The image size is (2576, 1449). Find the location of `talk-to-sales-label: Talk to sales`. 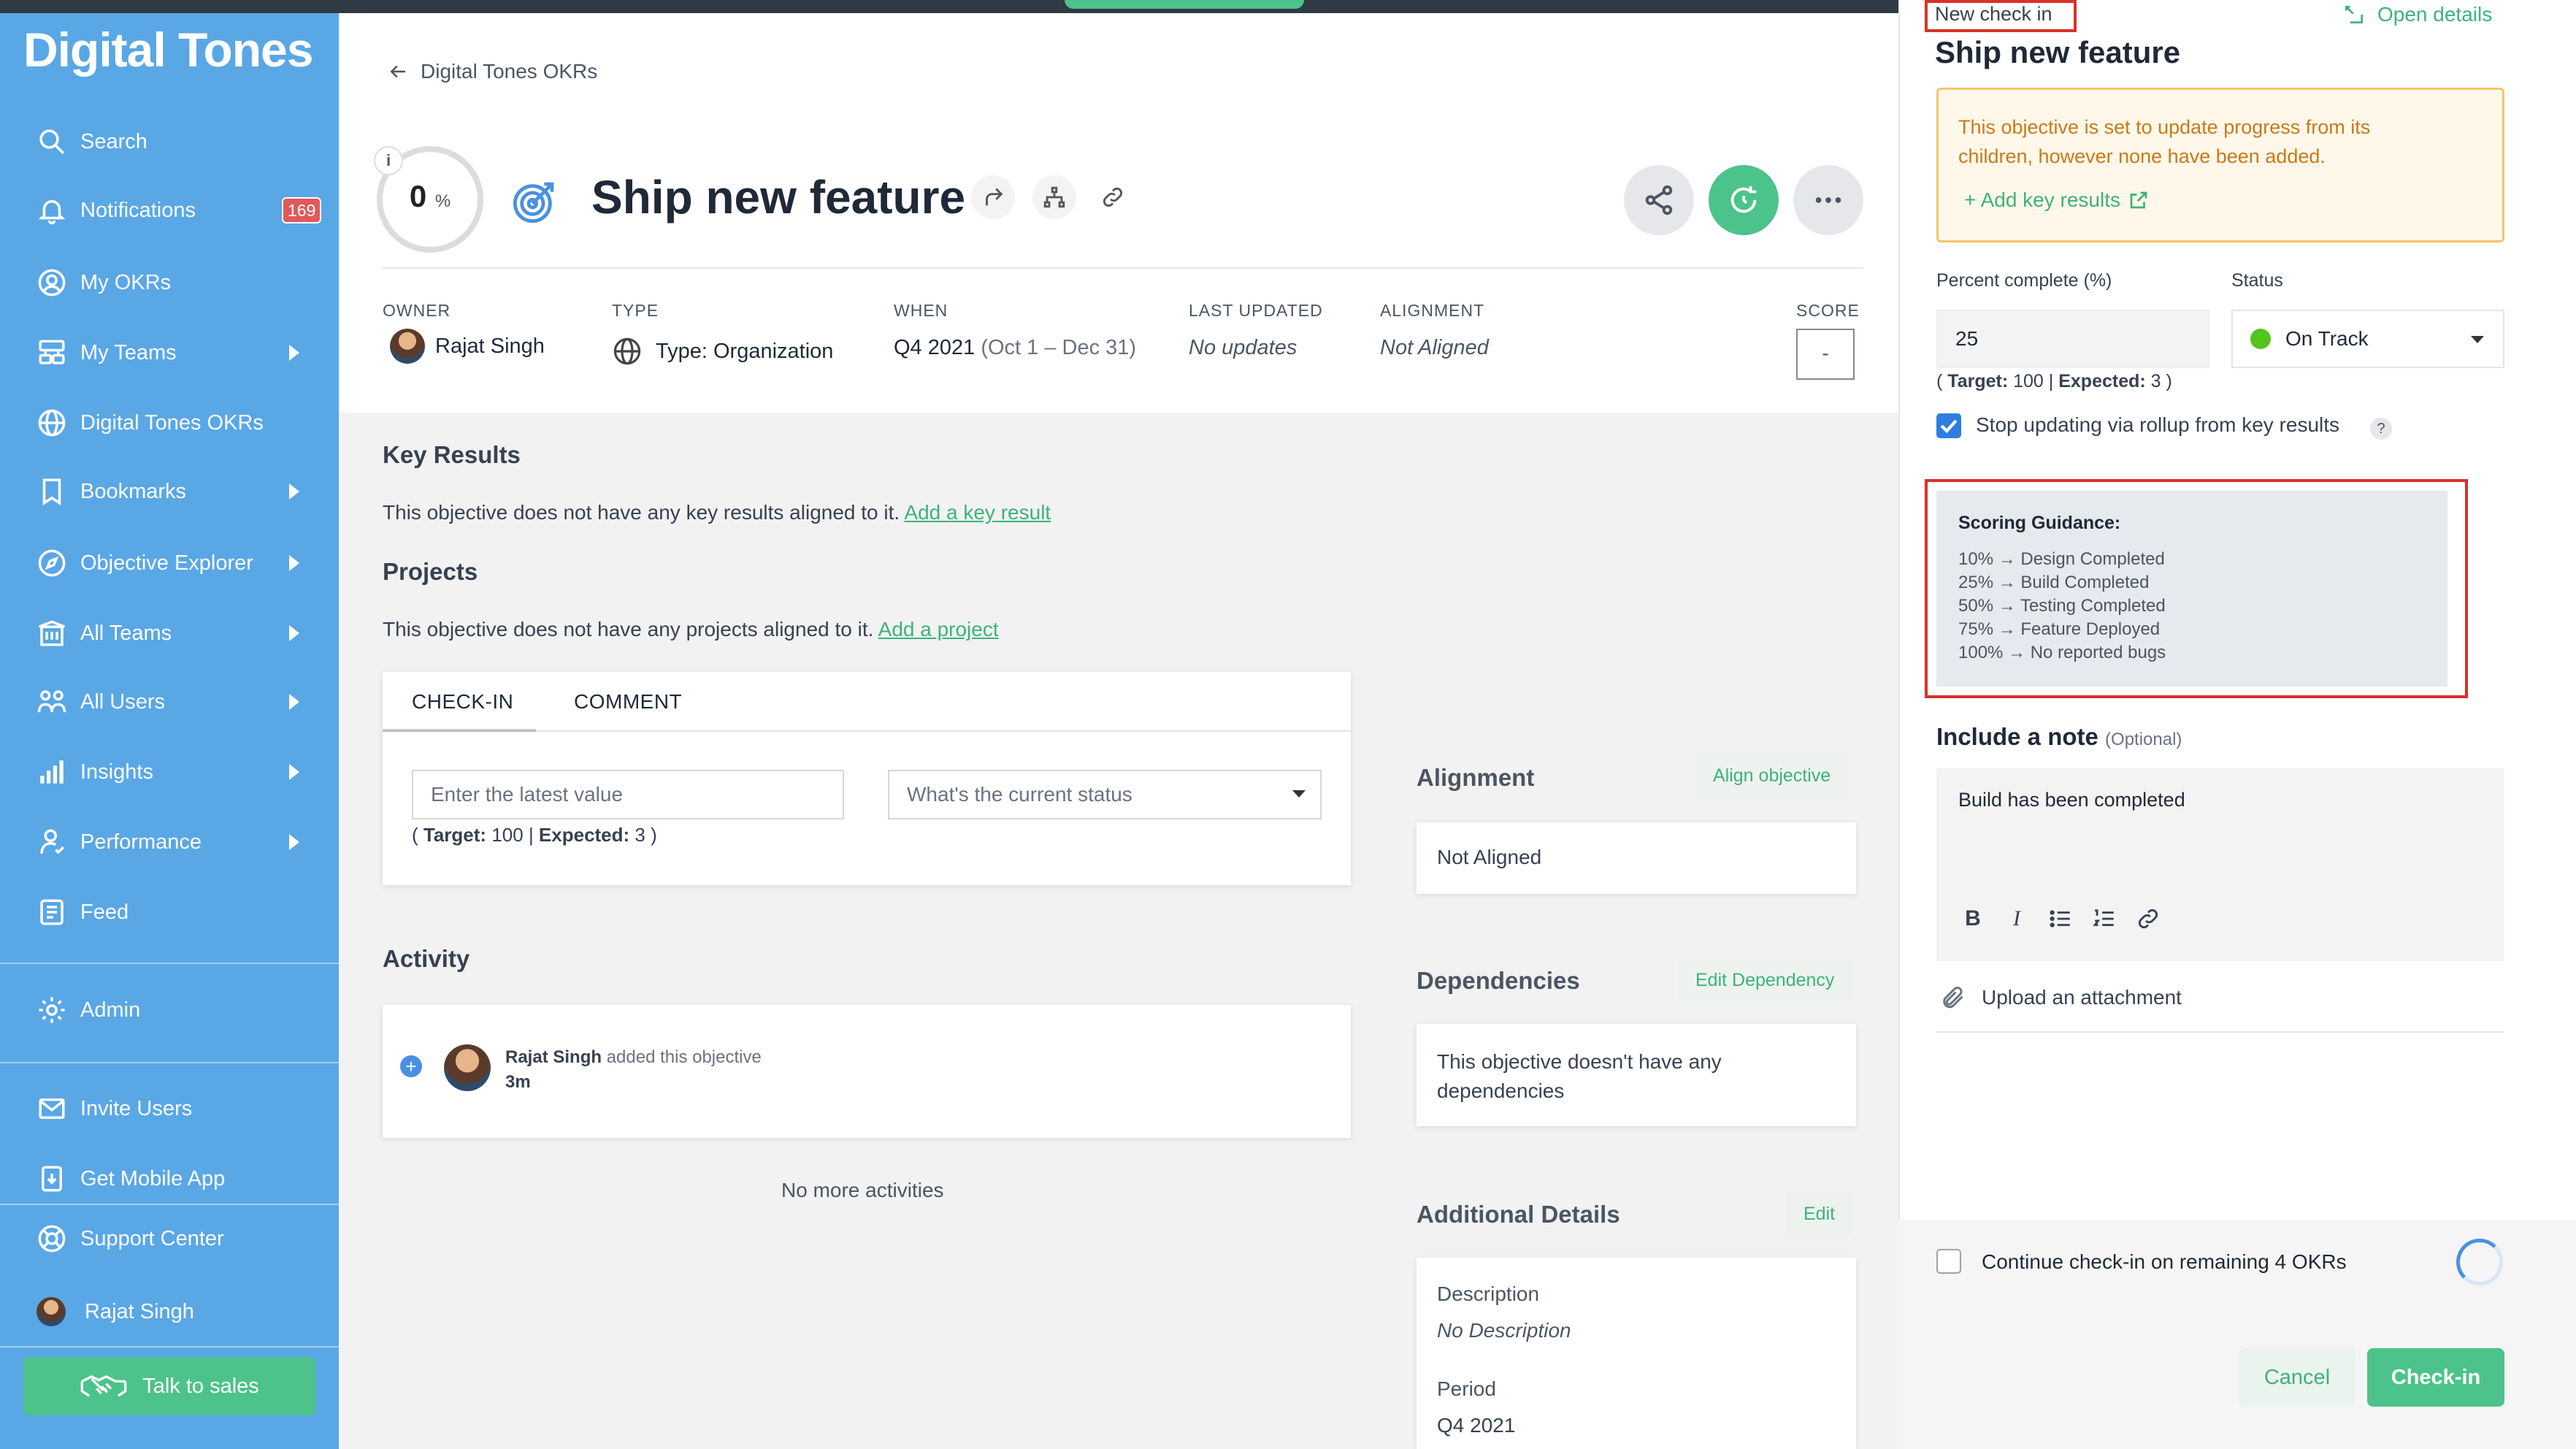

talk-to-sales-label: Talk to sales is located at coordinates (201, 1386).